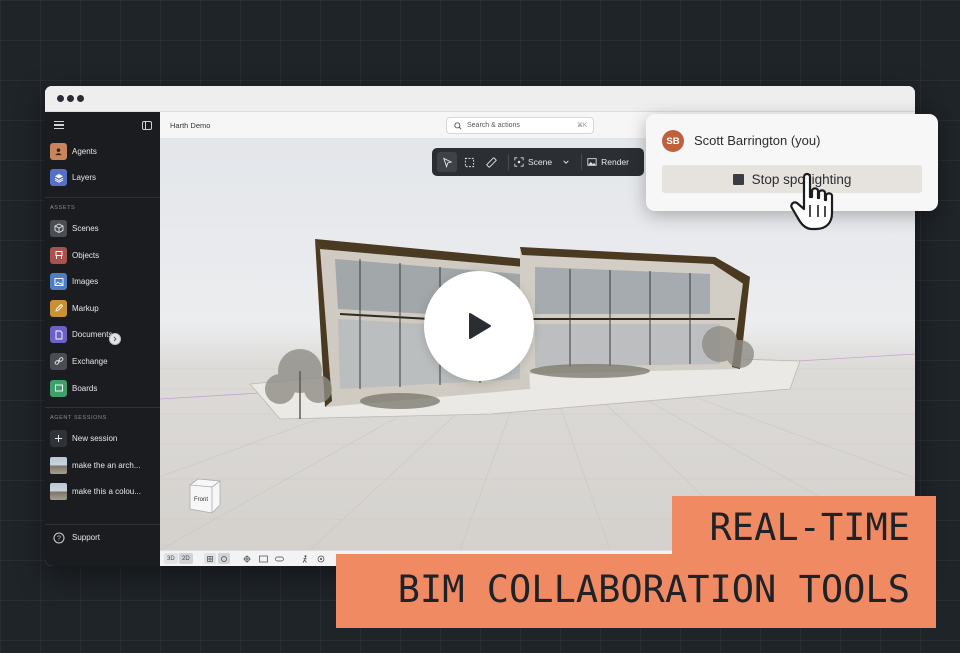 The image size is (960, 653). What do you see at coordinates (210, 558) in the screenshot?
I see `grid-view-icon` at bounding box center [210, 558].